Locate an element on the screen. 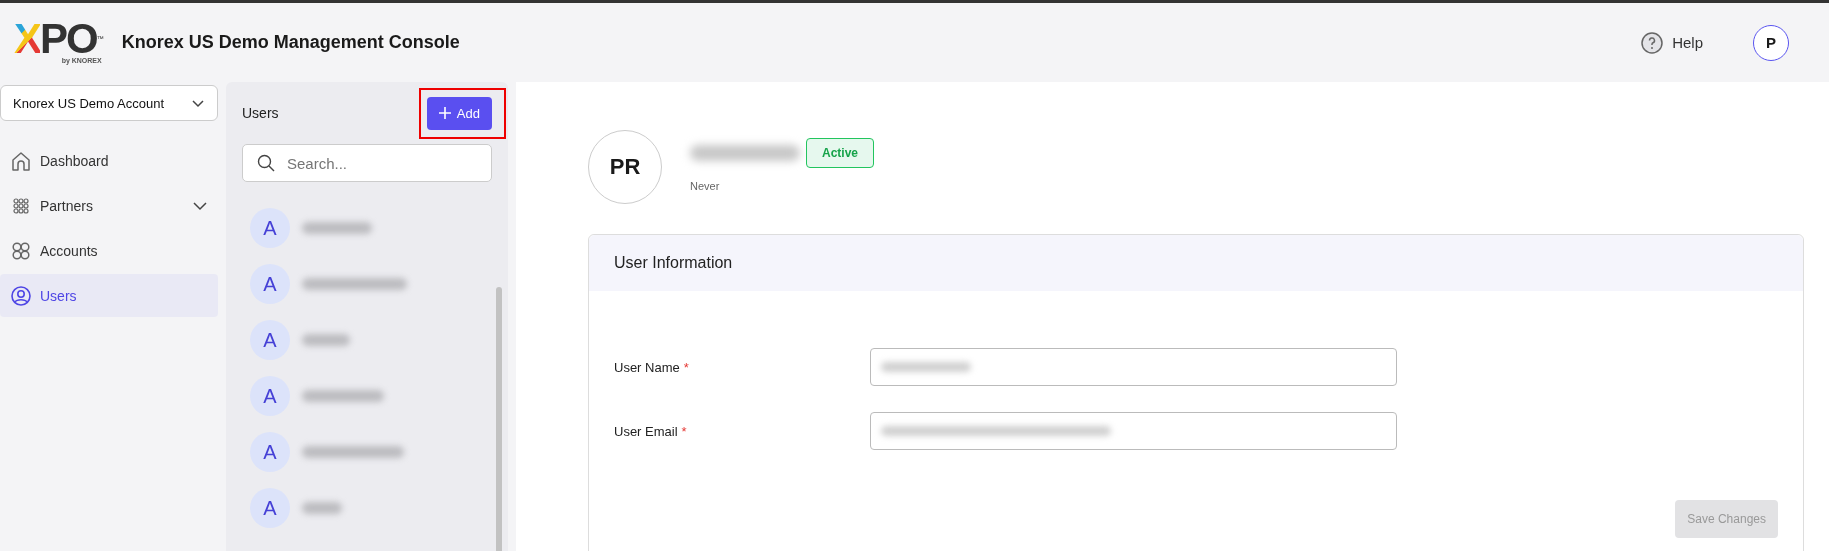 The image size is (1829, 551). add-button: Add is located at coordinates (459, 113).